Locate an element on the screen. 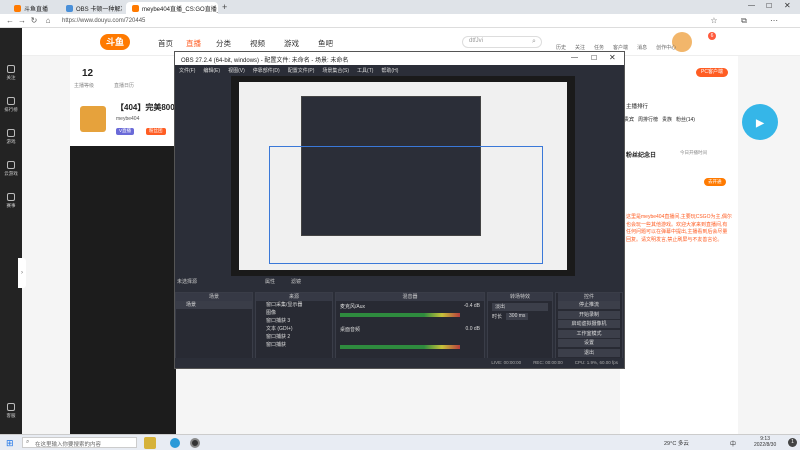 This screenshot has height=450, width=800. source-item: 窗口采集/显示器 is located at coordinates (294, 305).